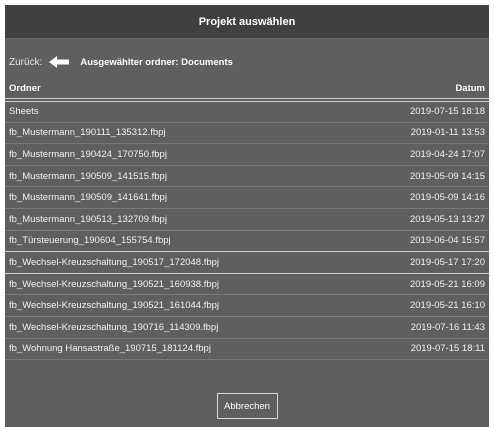 The image size is (495, 427). What do you see at coordinates (447, 176) in the screenshot?
I see `row-date: 2019-05-09 14:15` at bounding box center [447, 176].